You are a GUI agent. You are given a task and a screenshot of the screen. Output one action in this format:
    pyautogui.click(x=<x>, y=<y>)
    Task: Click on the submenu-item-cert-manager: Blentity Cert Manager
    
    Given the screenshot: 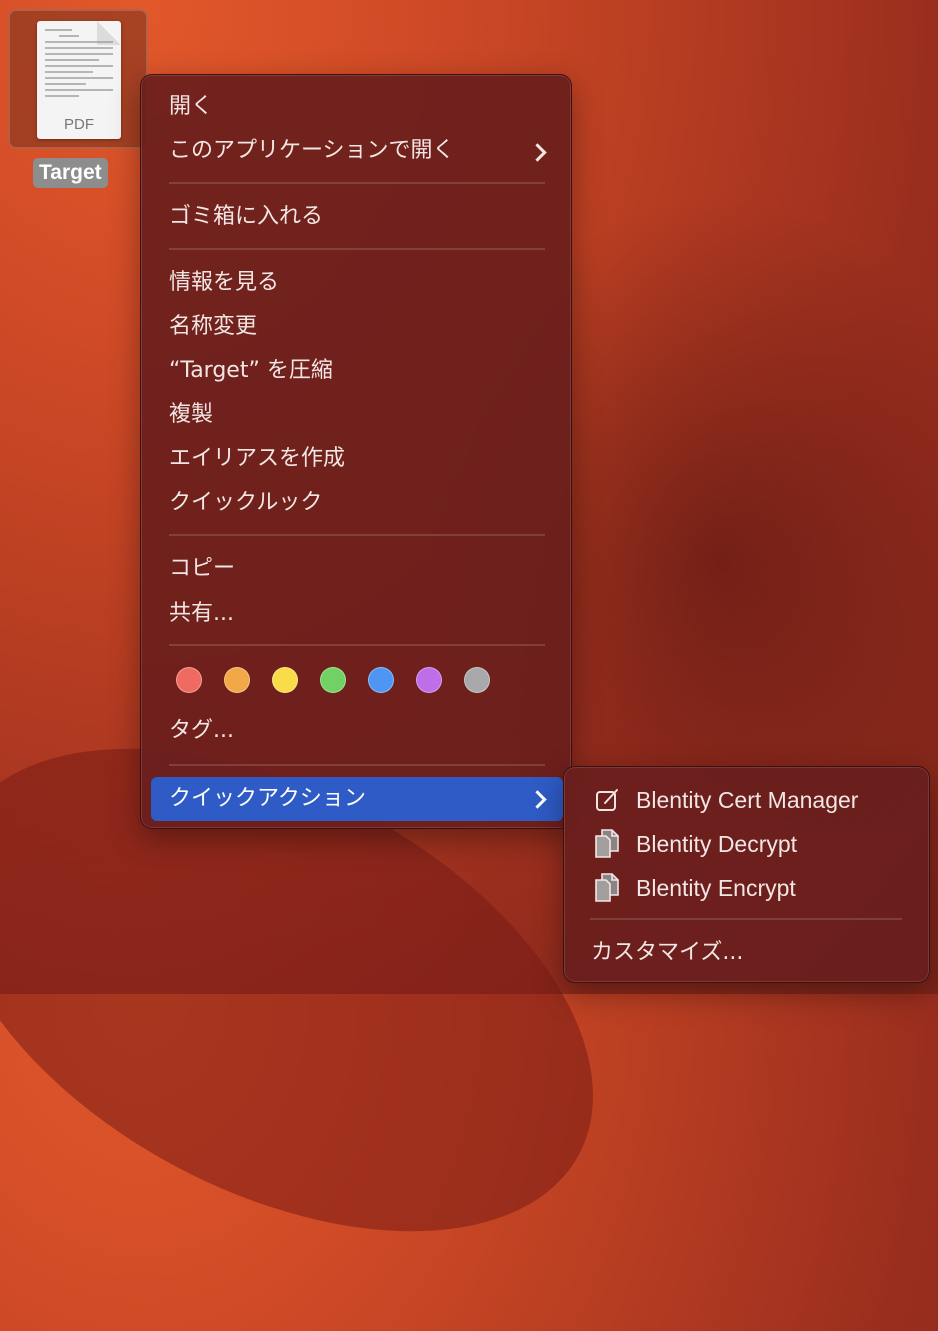 What is the action you would take?
    pyautogui.click(x=747, y=800)
    